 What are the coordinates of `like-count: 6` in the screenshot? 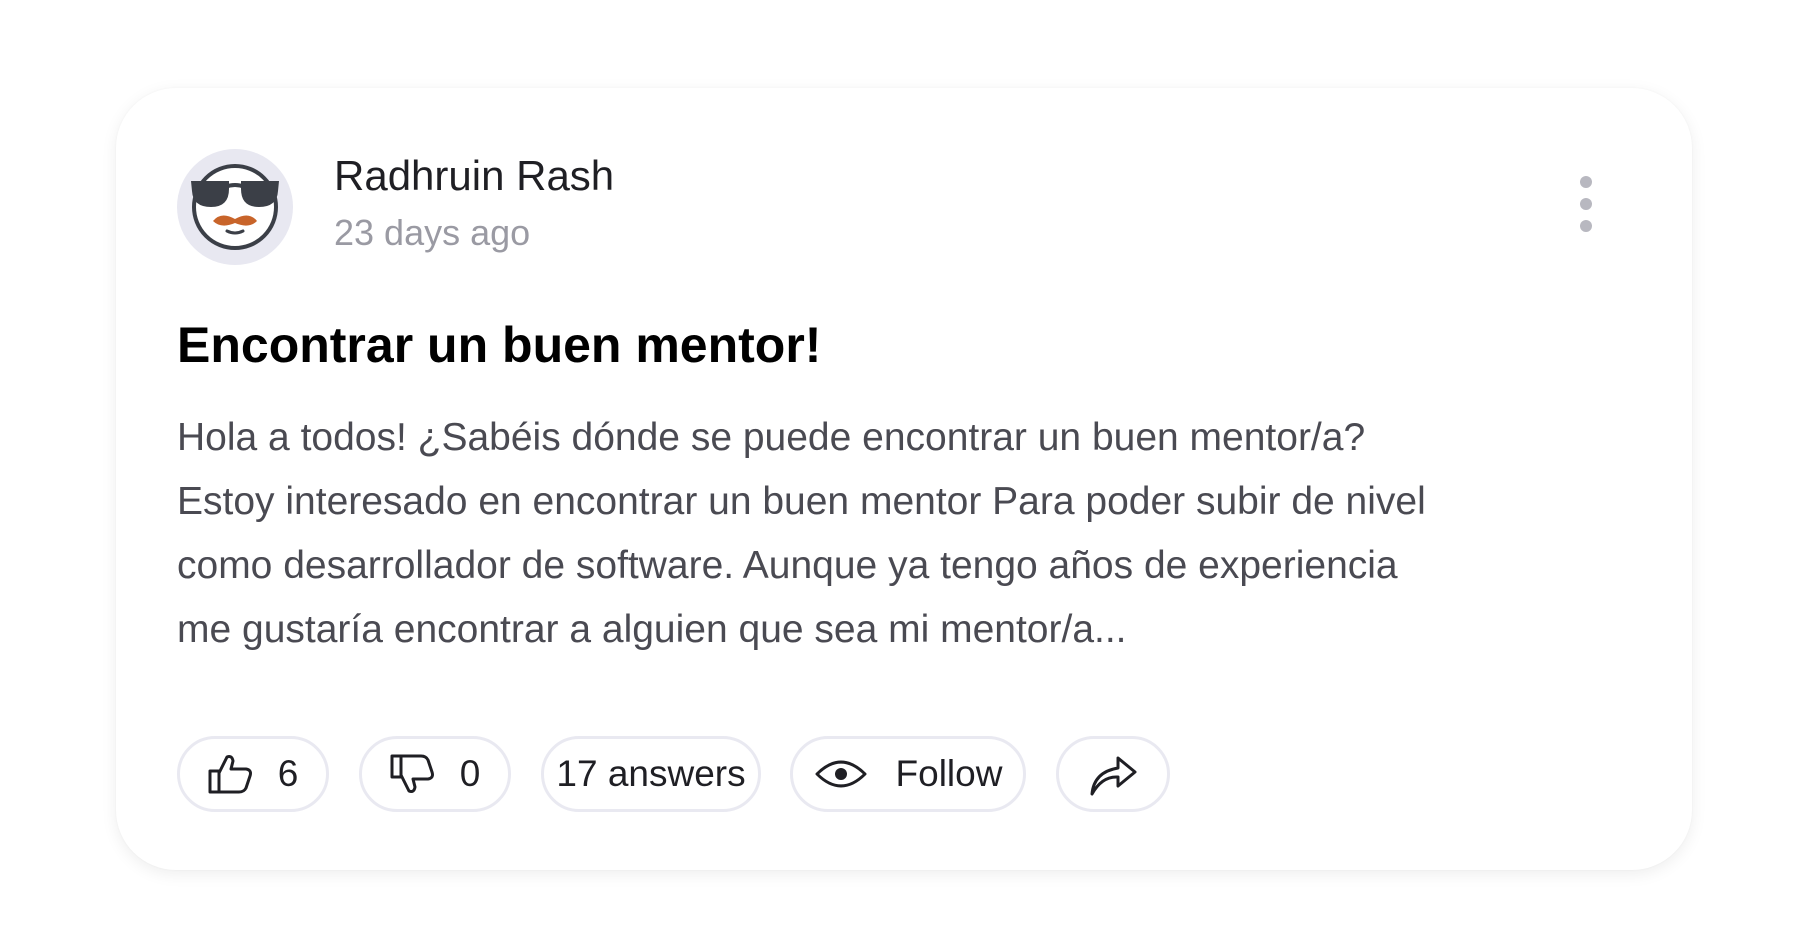 It's located at (288, 773).